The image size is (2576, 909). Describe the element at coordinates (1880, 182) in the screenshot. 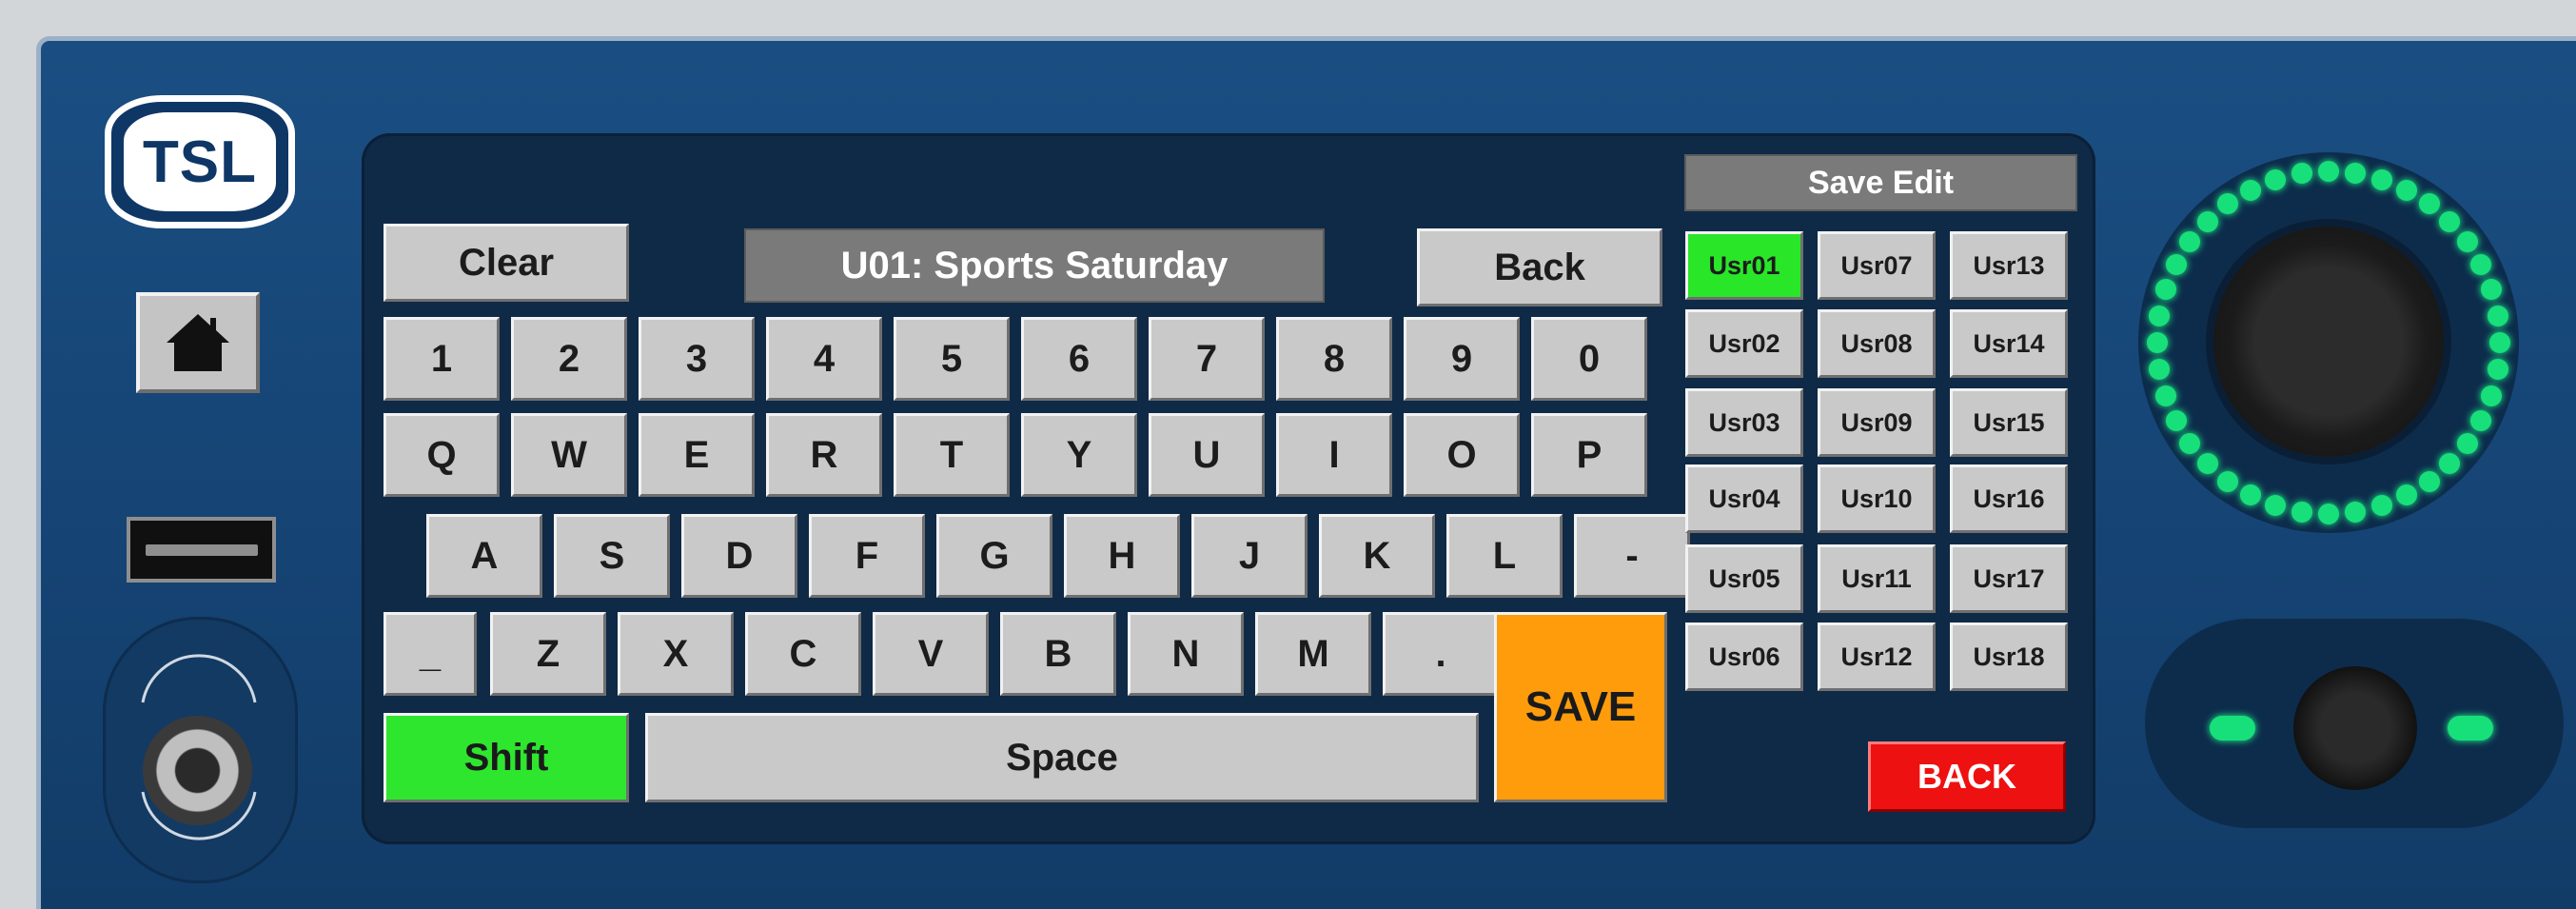

I see `save-edit-header: Save Edit` at that location.